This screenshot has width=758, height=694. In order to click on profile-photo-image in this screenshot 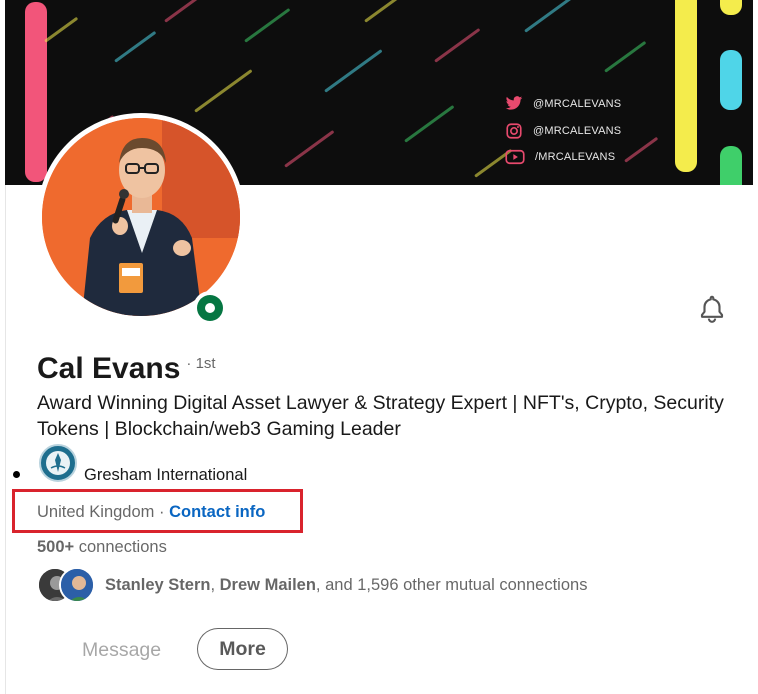, I will do `click(141, 217)`.